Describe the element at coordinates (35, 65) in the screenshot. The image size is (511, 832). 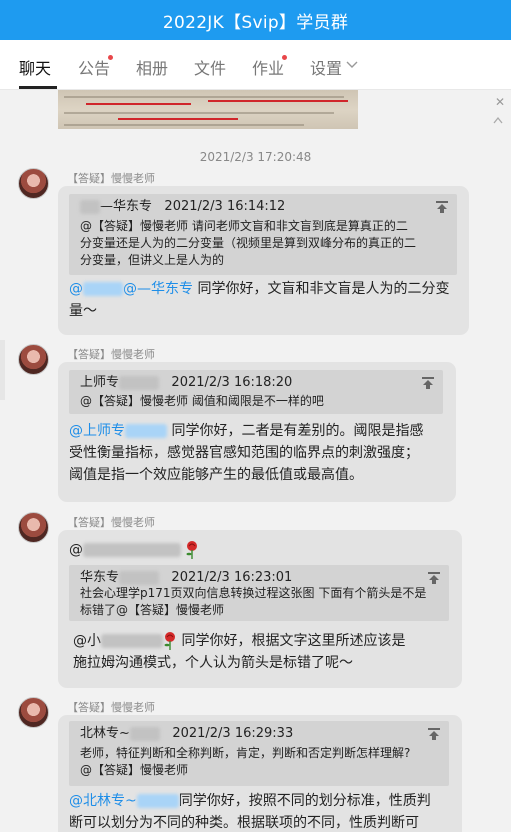
I see `tab-chat: 聊天` at that location.